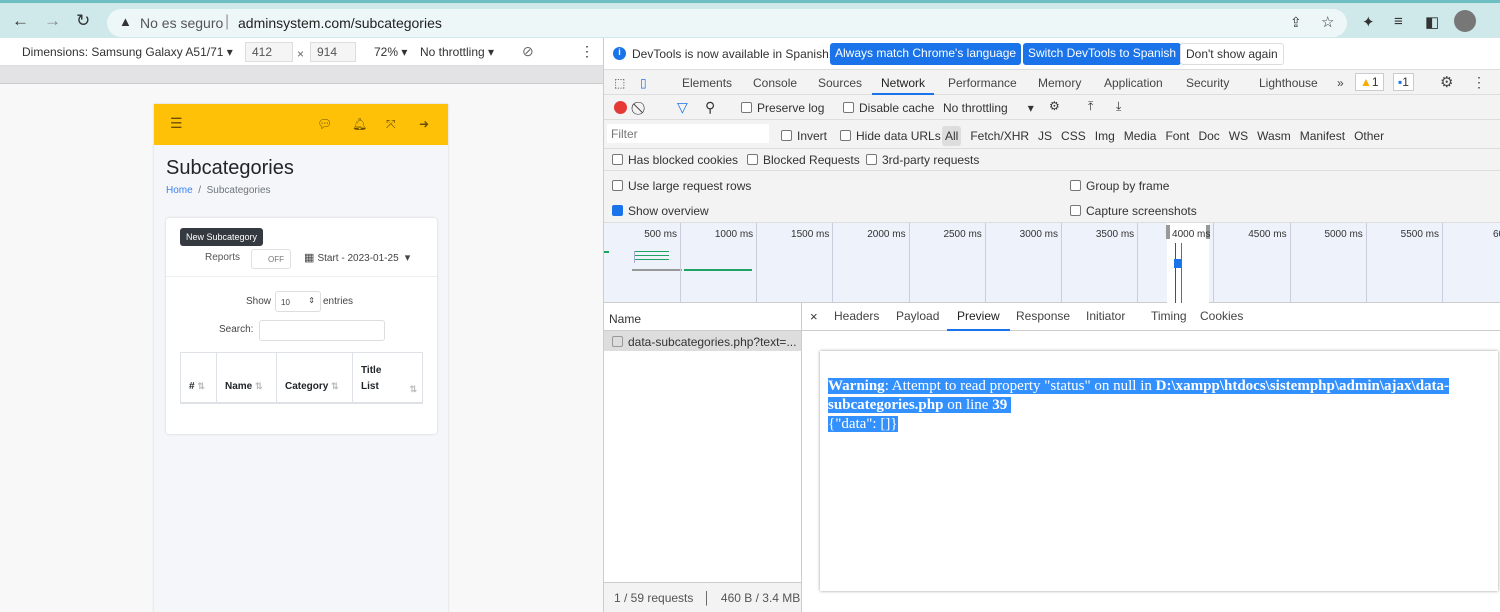 Image resolution: width=1500 pixels, height=612 pixels. I want to click on extensions-icon: ✦, so click(1368, 22).